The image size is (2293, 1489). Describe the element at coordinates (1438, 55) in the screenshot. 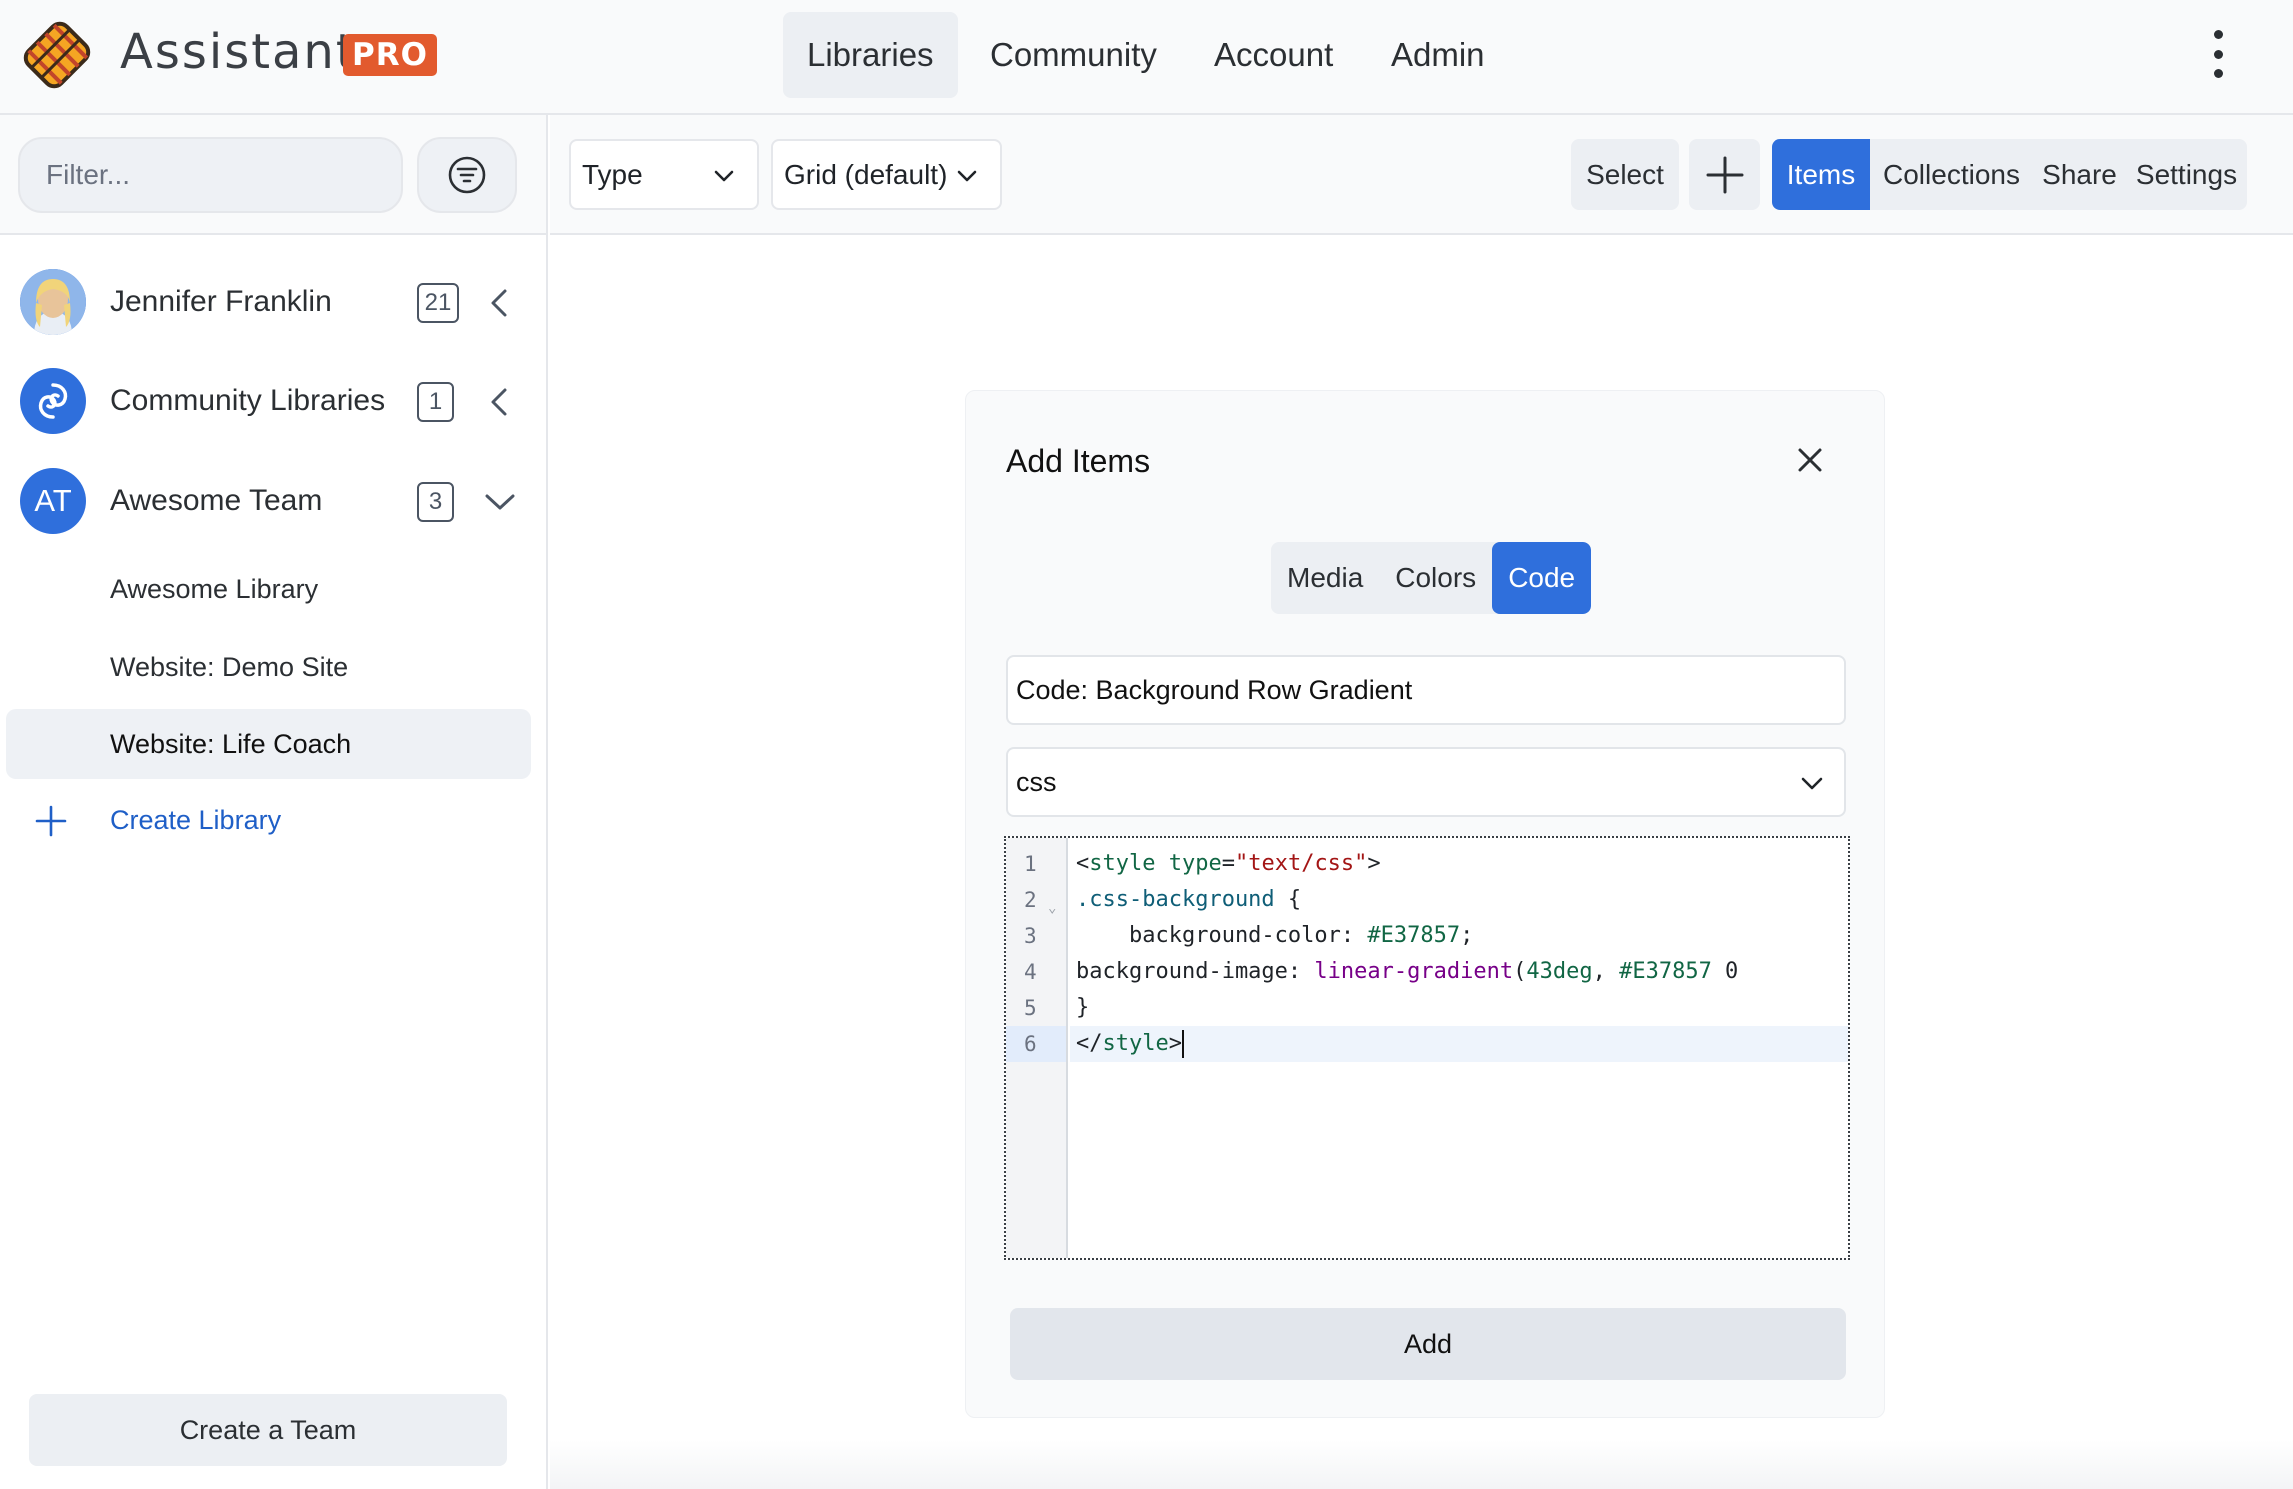

I see `nav-admin: Admin` at that location.